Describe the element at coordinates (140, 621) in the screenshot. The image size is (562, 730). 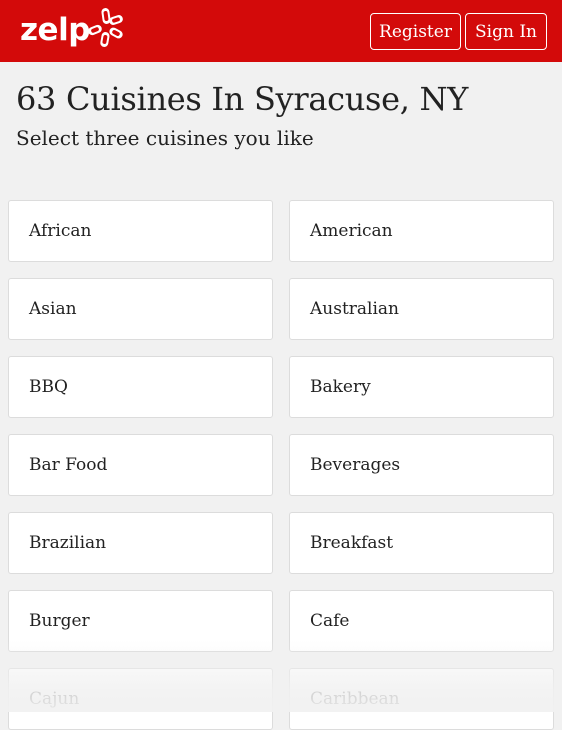
I see `cuisine-card-burger: Burger` at that location.